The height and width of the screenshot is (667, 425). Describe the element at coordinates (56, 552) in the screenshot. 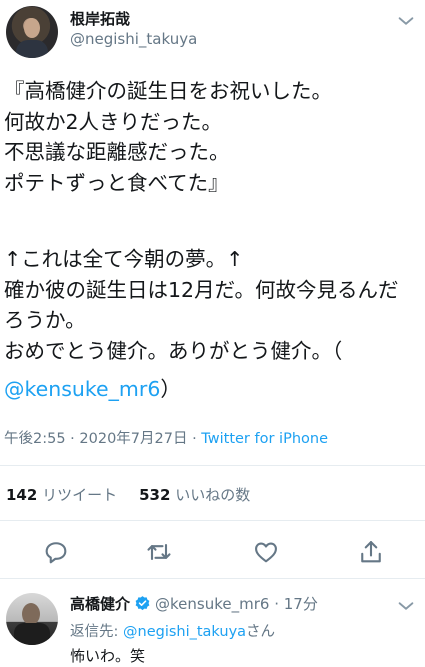

I see `reply-icon` at that location.